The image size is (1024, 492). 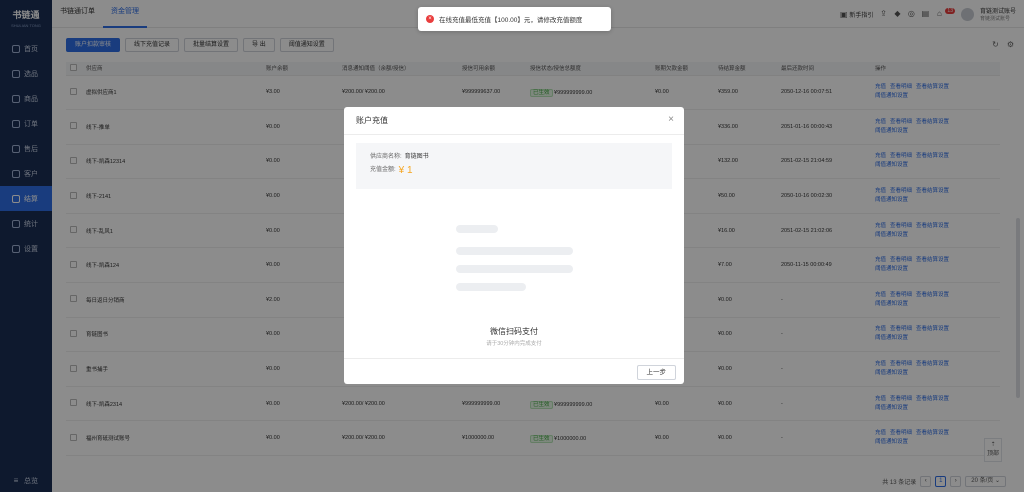 What do you see at coordinates (383, 170) in the screenshot?
I see `amount-label: 充值金额:` at bounding box center [383, 170].